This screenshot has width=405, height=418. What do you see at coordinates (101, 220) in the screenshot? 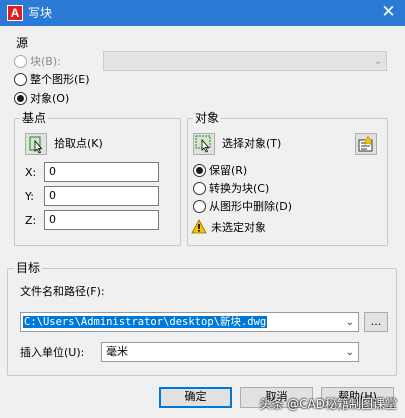
I see `z-coordinate-input: 0` at bounding box center [101, 220].